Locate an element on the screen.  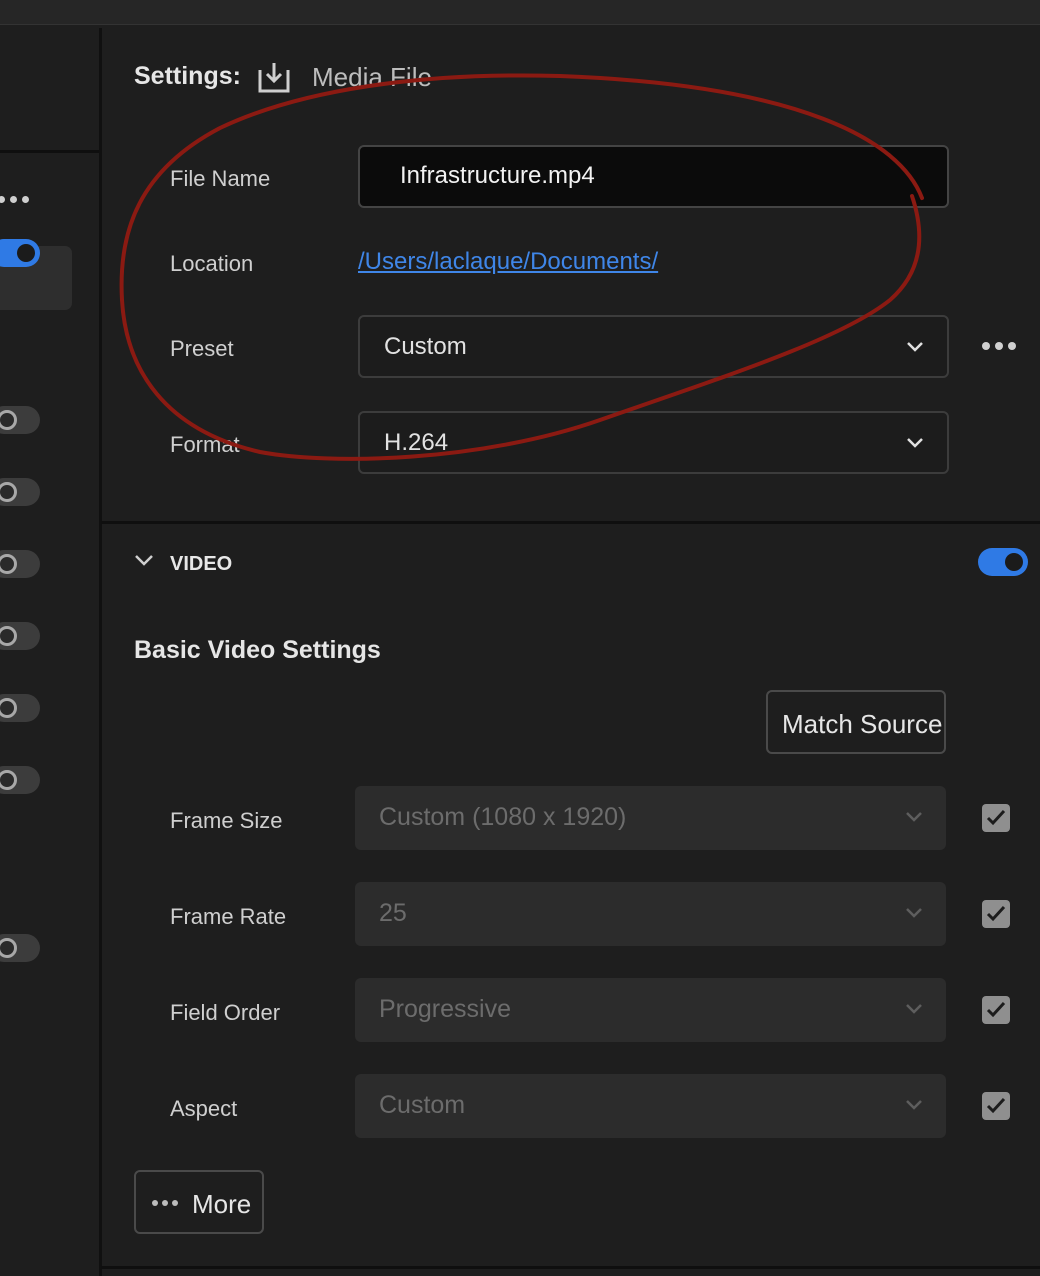
sidebar-toggle-on is located at coordinates (20, 253).